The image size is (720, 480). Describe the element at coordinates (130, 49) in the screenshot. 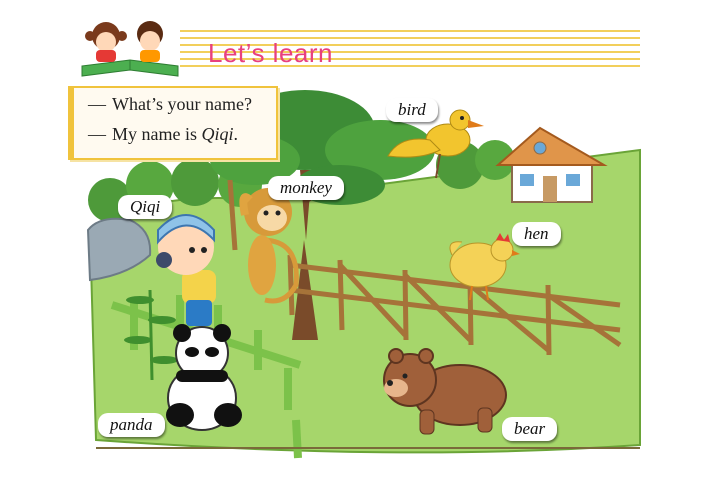

I see `reading-kids-icon` at that location.